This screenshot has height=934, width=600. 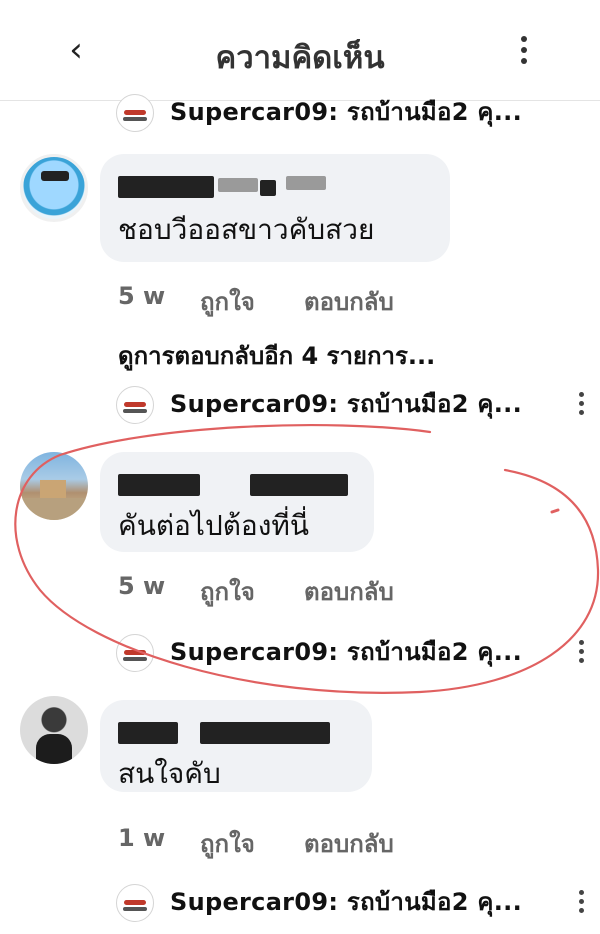 What do you see at coordinates (142, 838) in the screenshot?
I see `comment-time: 1 w` at bounding box center [142, 838].